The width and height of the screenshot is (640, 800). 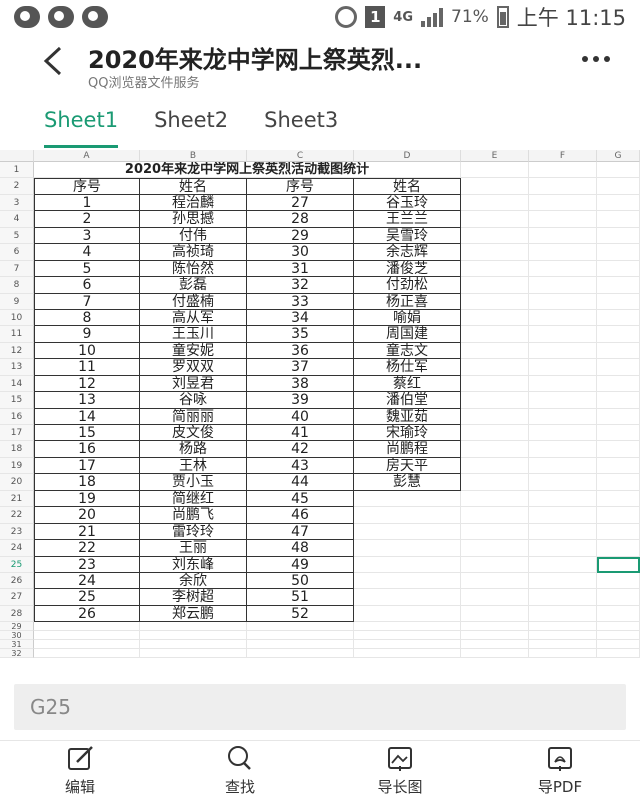 I want to click on data-cell: 31, so click(x=300, y=269).